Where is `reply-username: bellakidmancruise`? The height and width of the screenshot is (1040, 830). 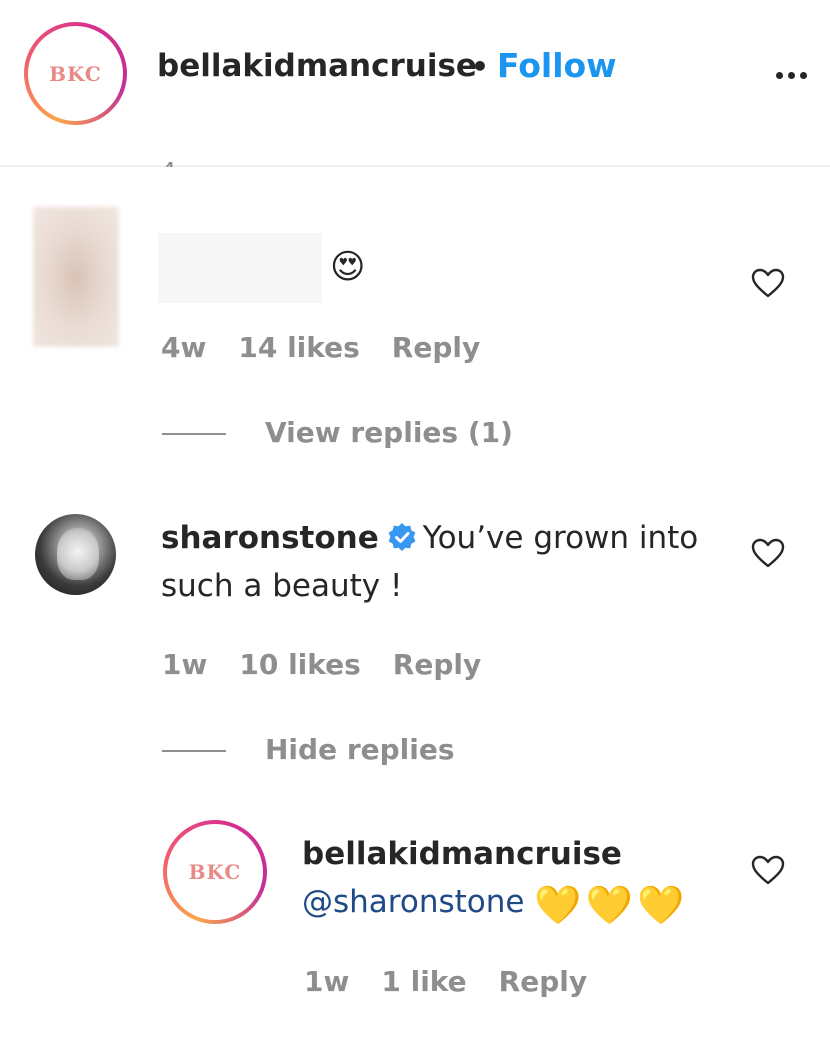
reply-username: bellakidmancruise is located at coordinates (462, 854).